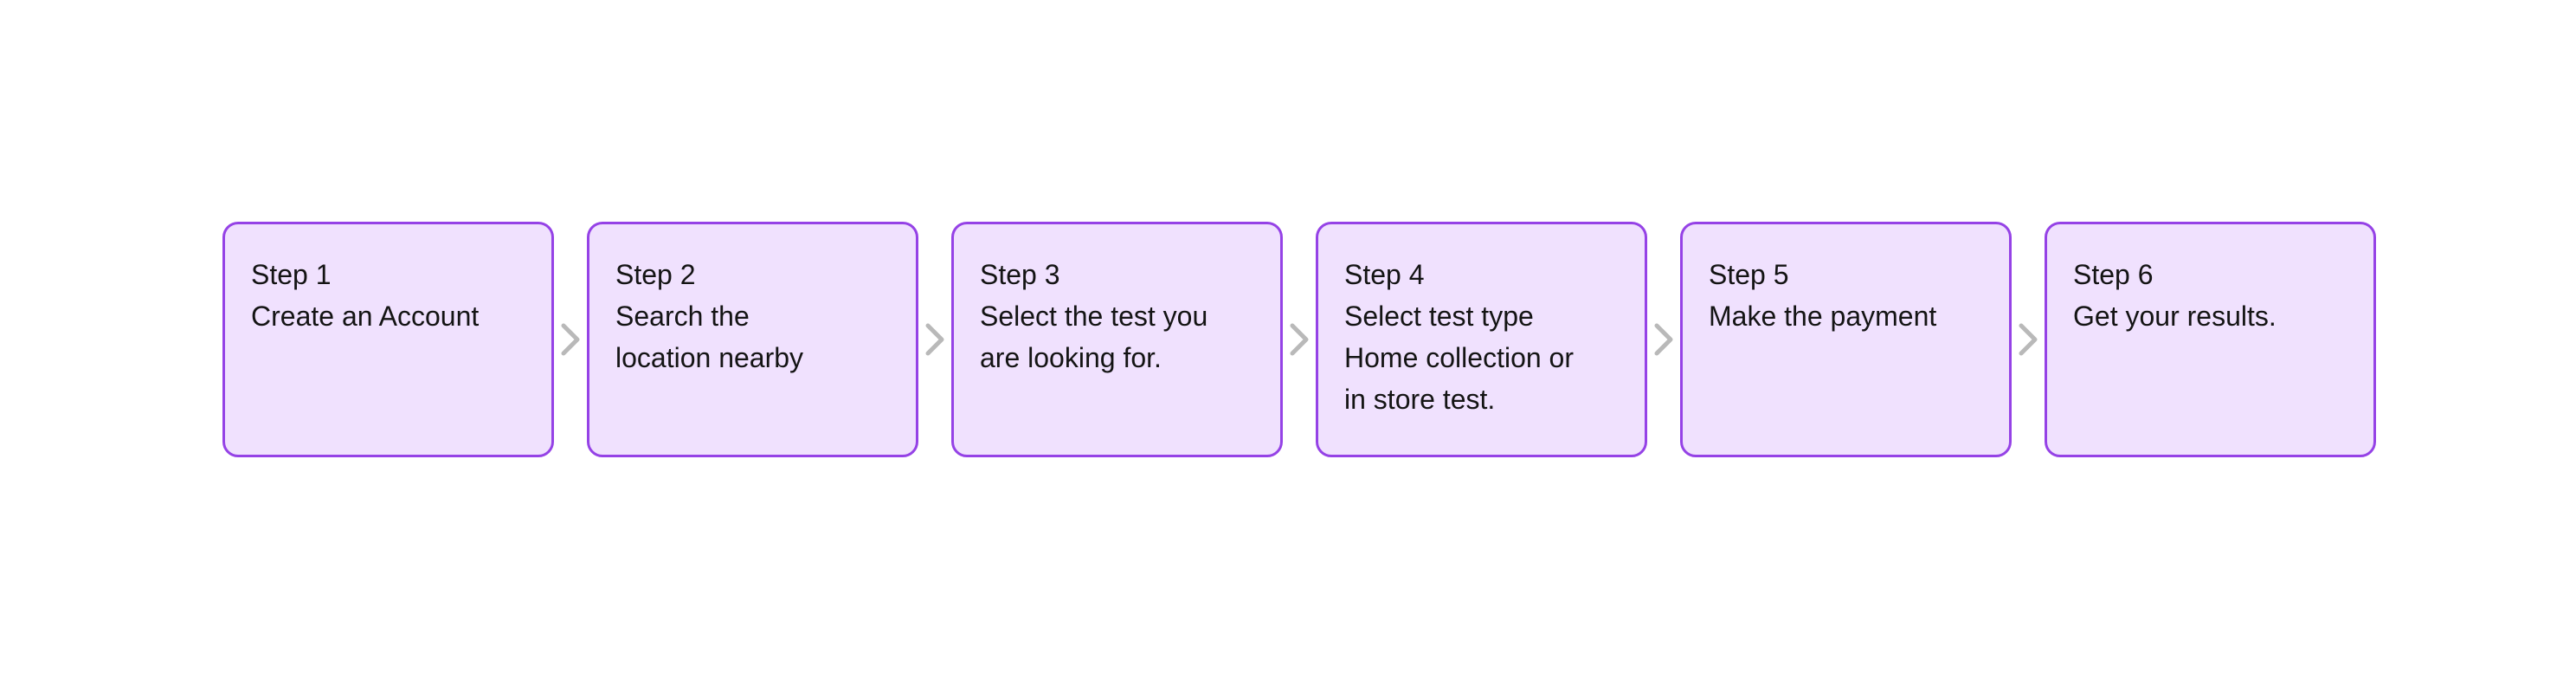 The height and width of the screenshot is (679, 2576). What do you see at coordinates (1823, 316) in the screenshot?
I see `step-5-description: Make the payment` at bounding box center [1823, 316].